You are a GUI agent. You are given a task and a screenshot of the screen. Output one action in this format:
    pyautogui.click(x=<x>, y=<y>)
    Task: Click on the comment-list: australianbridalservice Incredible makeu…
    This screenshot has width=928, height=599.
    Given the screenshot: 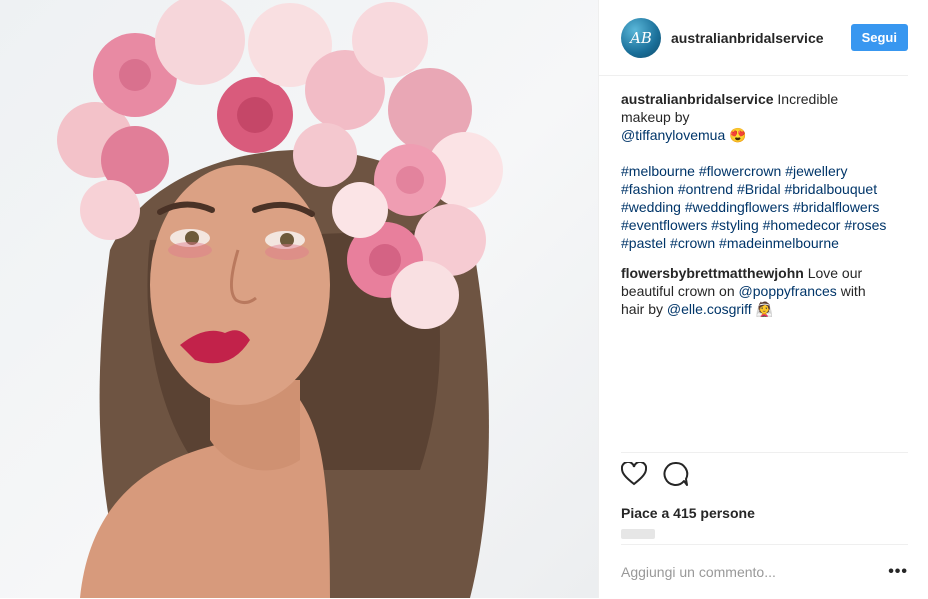 What is the action you would take?
    pyautogui.click(x=753, y=197)
    